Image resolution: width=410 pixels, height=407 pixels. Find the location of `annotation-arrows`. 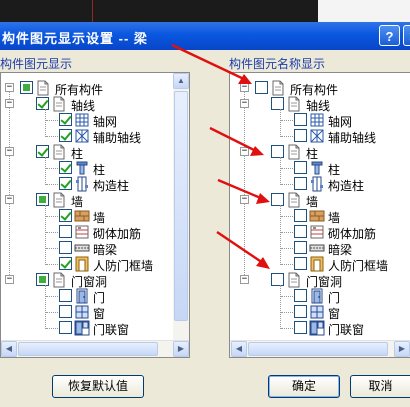

annotation-arrows is located at coordinates (220, 156).